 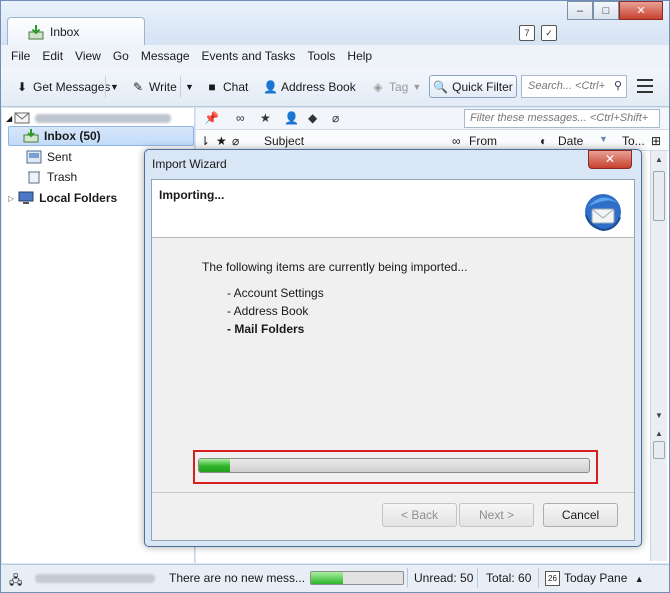 I want to click on dialog-footer: < Back Next > Cancel, so click(x=393, y=516).